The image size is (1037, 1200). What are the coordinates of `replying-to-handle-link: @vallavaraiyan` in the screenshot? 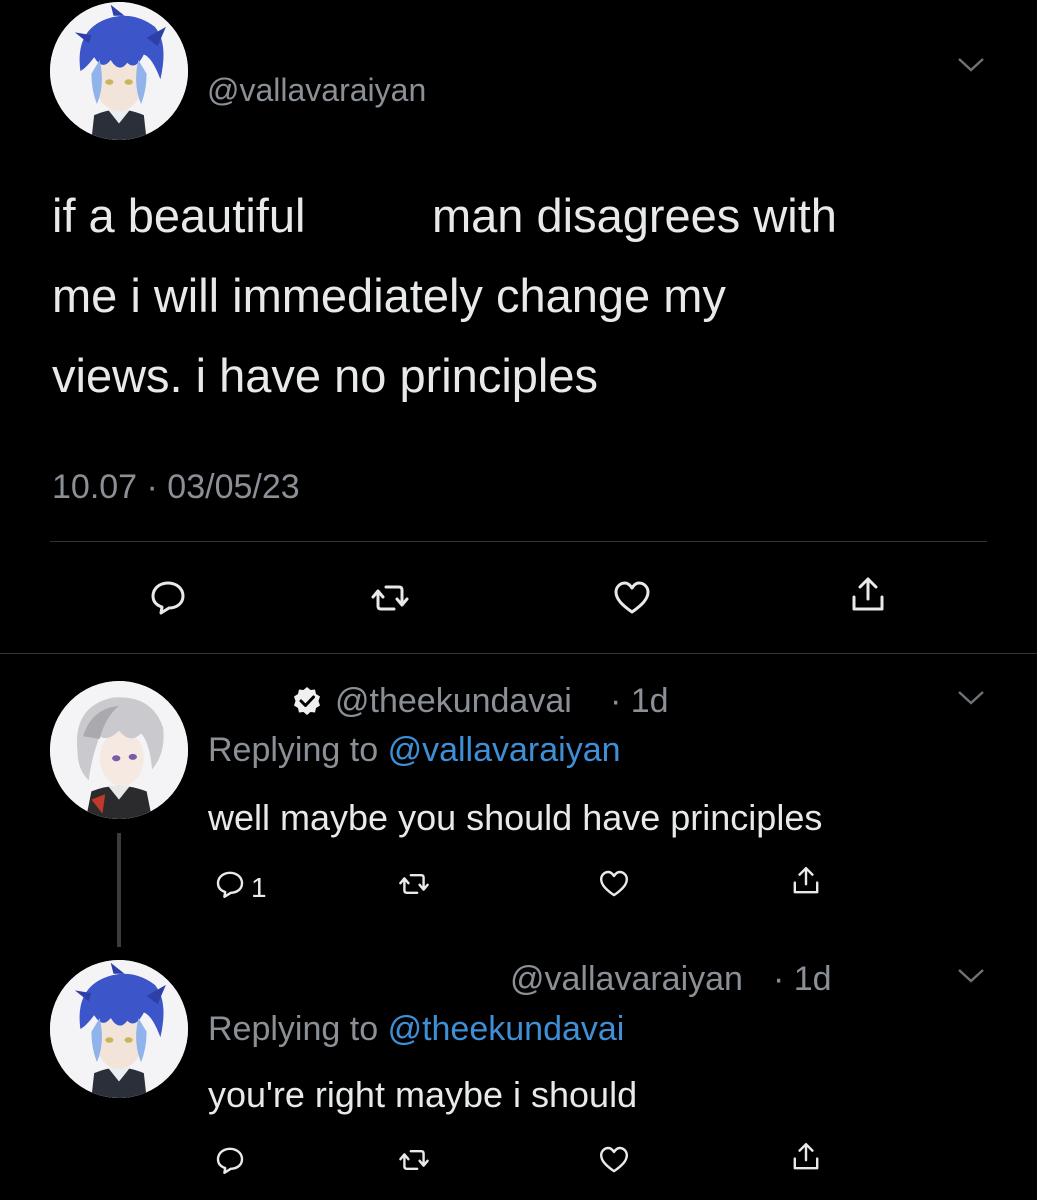 It's located at (504, 750).